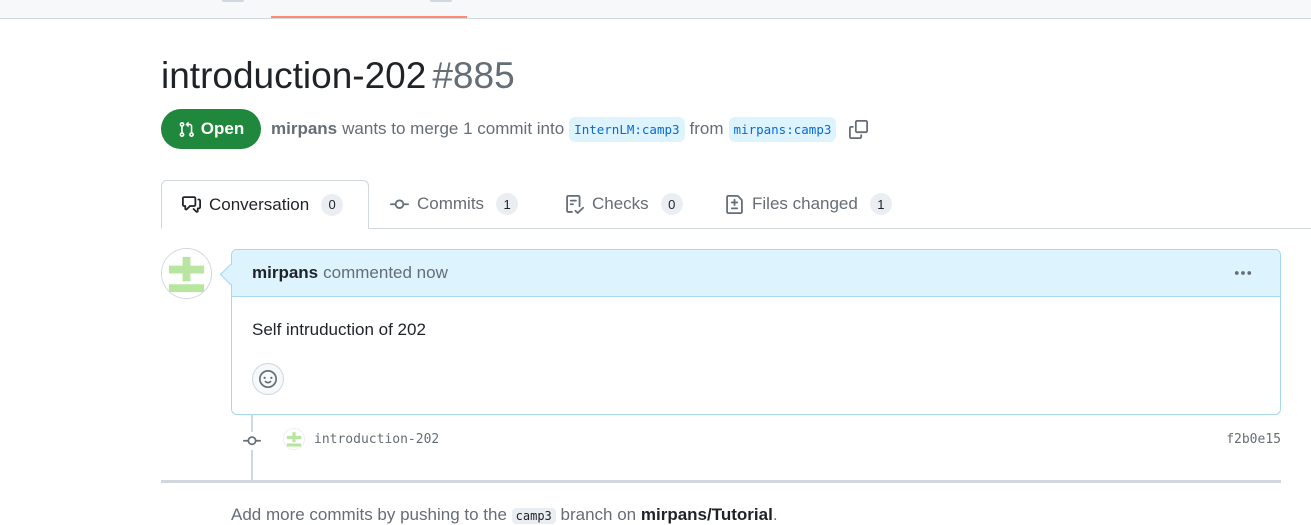 This screenshot has height=525, width=1311. What do you see at coordinates (259, 204) in the screenshot?
I see `tab-conversation-label: Conversation` at bounding box center [259, 204].